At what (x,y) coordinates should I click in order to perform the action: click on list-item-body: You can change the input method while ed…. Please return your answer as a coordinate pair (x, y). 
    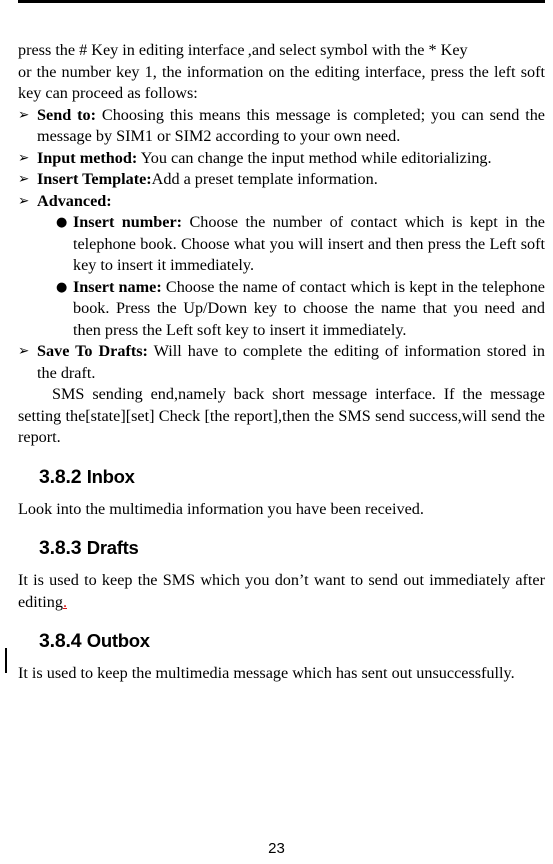
    Looking at the image, I should click on (314, 157).